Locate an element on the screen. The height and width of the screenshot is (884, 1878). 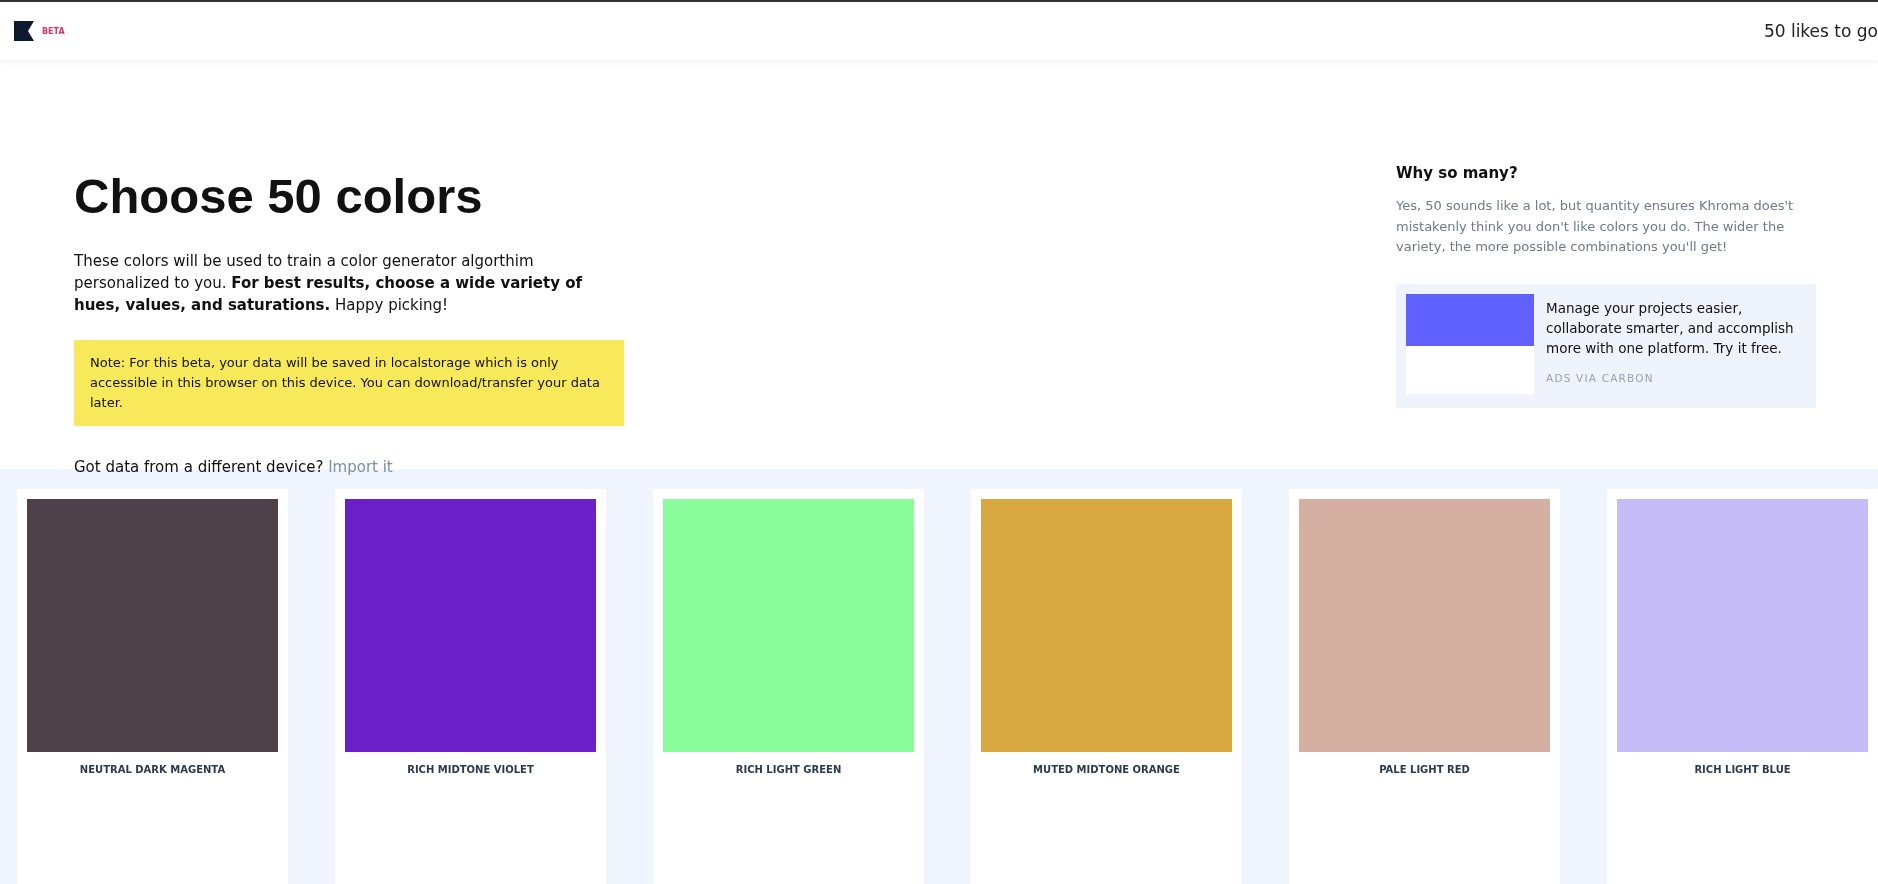
swatch-card: RICH LIGHT GREEN is located at coordinates (788, 686).